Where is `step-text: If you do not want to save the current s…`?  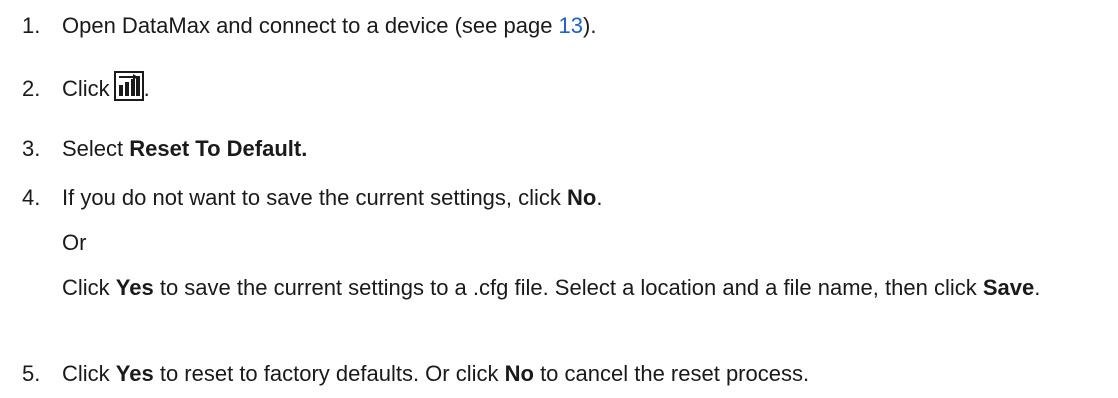
step-text: If you do not want to save the current s… is located at coordinates (315, 197).